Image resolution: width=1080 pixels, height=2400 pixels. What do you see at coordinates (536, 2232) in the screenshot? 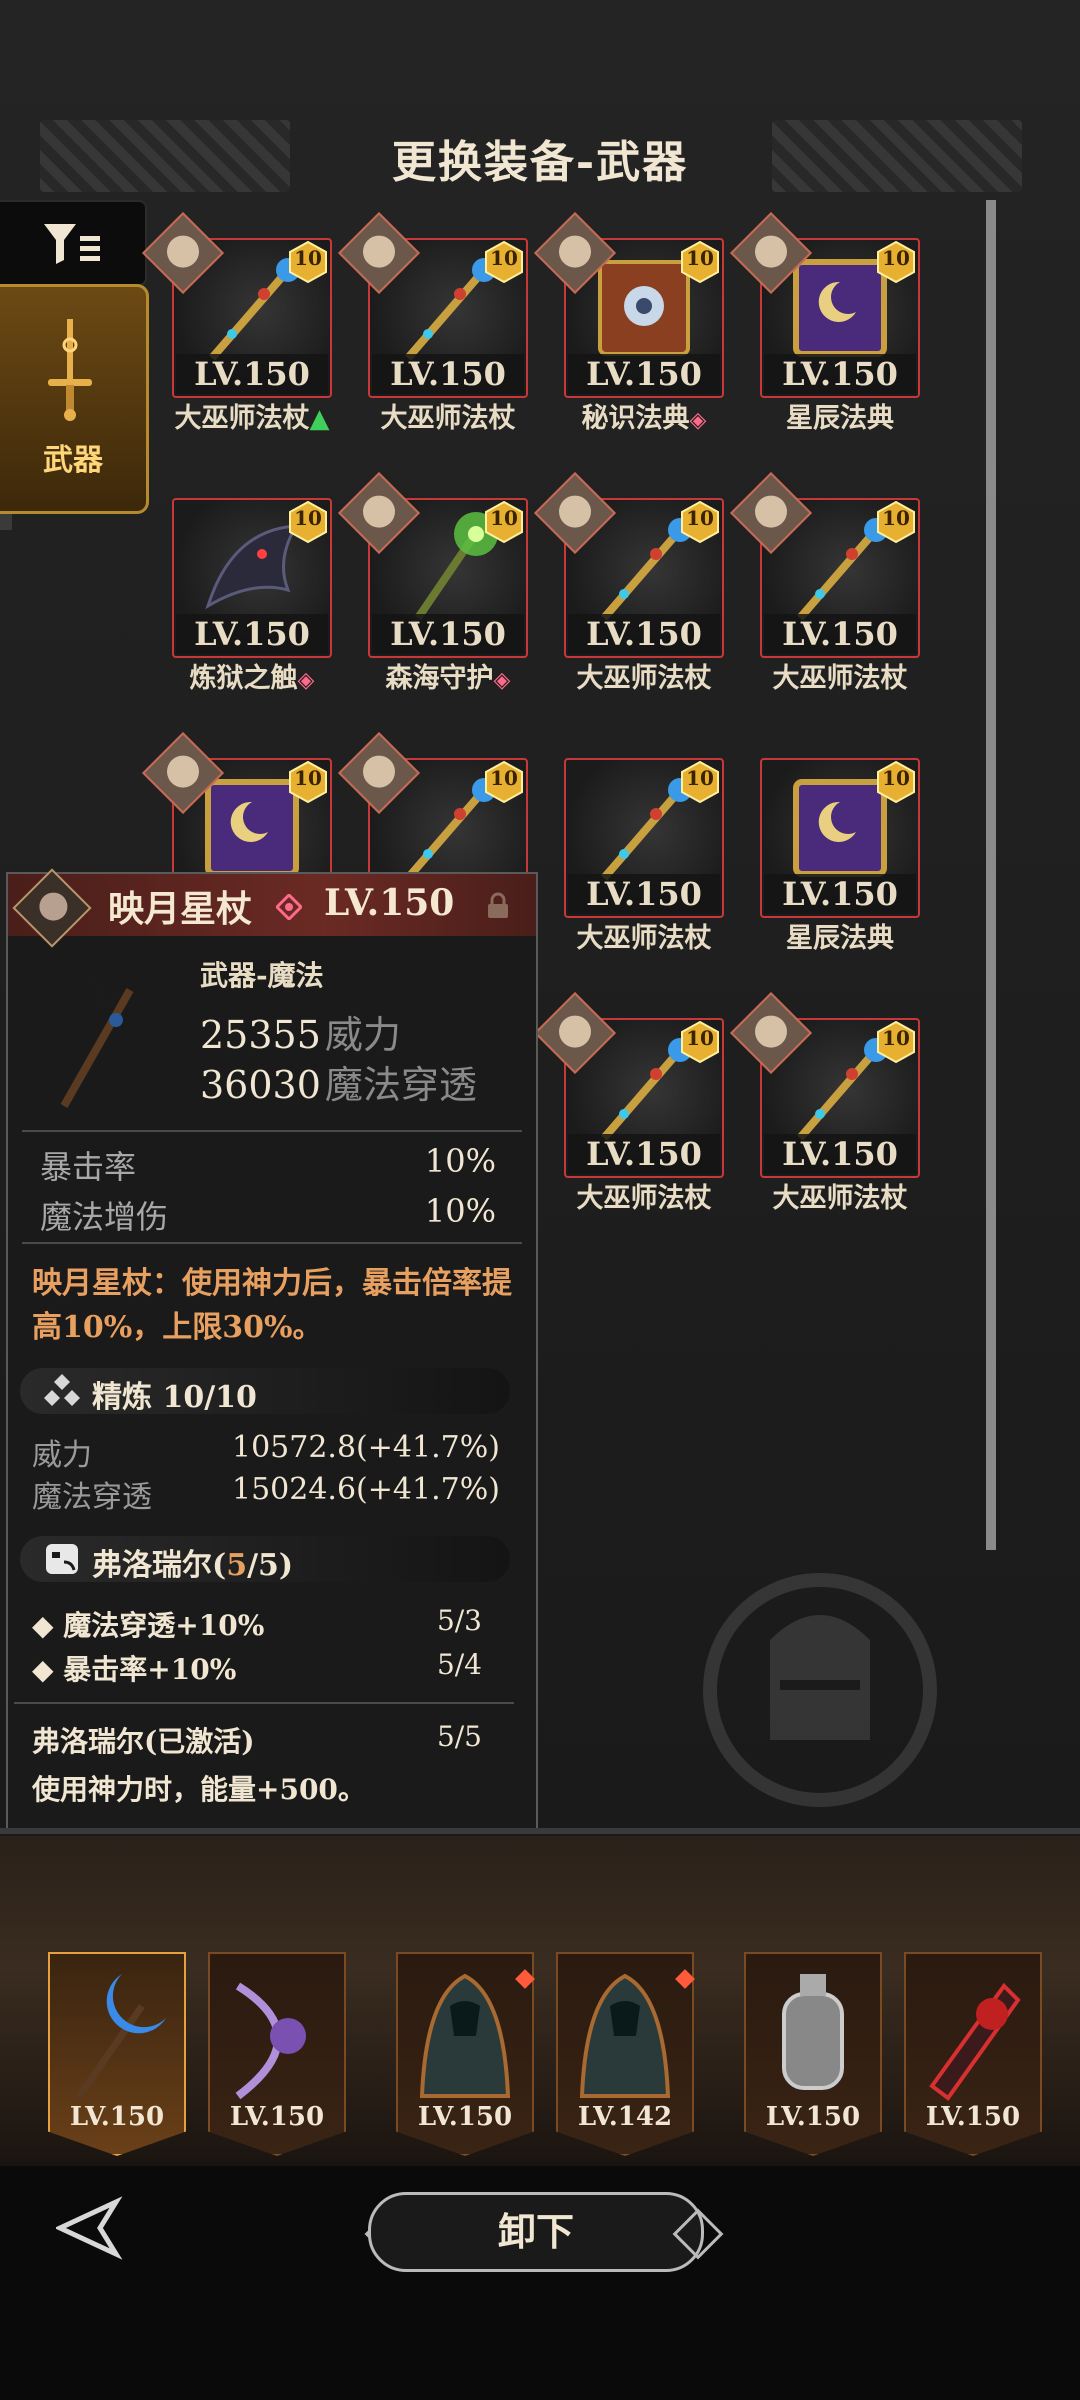
I see `unequip-button: 卸下` at bounding box center [536, 2232].